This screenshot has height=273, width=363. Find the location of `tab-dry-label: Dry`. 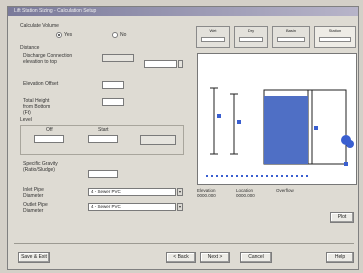

tab-dry-label: Dry is located at coordinates (251, 30).